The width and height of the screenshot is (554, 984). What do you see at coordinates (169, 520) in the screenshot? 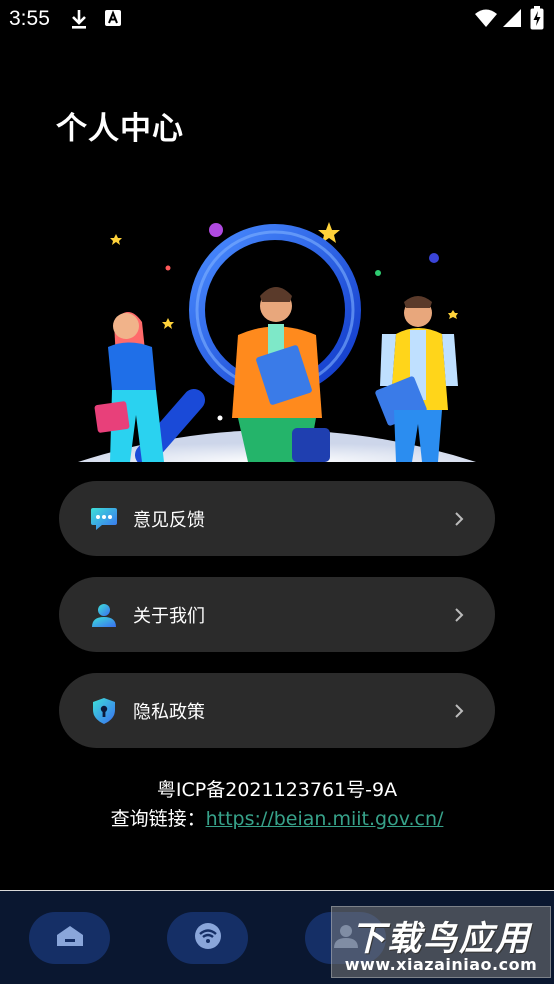
I see `menu-item-label: 意见反馈` at bounding box center [169, 520].